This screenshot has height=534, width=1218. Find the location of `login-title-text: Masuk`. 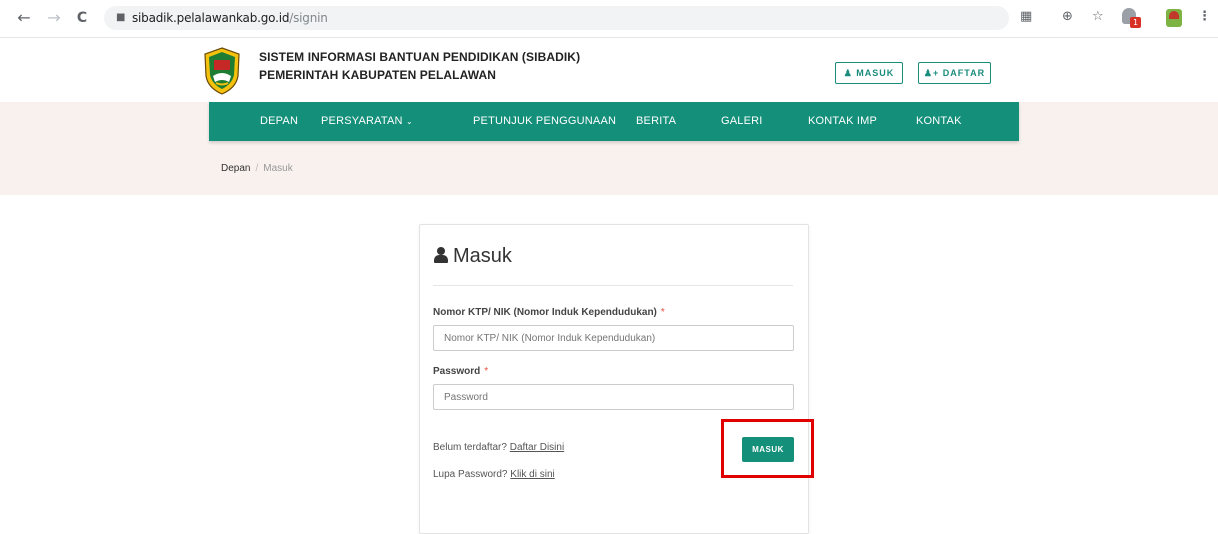

login-title-text: Masuk is located at coordinates (482, 256).